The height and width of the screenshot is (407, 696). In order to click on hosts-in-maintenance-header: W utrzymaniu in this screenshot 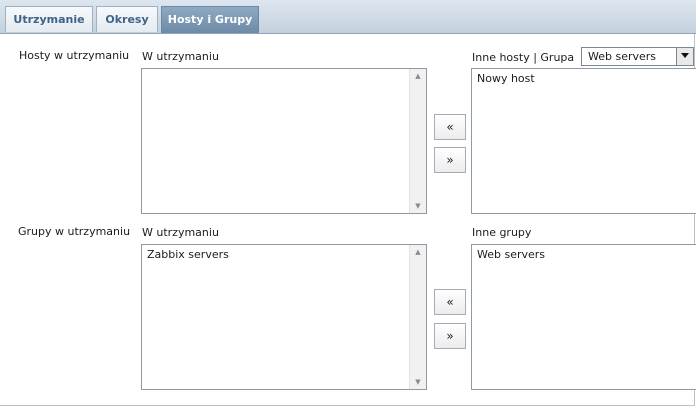, I will do `click(180, 56)`.